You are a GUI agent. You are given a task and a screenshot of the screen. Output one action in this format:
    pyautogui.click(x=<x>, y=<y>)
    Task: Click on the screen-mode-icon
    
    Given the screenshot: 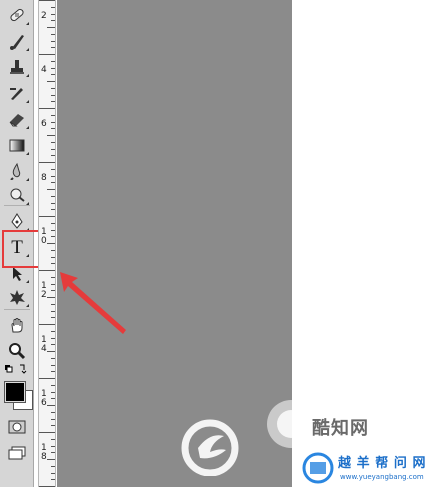 What is the action you would take?
    pyautogui.click(x=17, y=453)
    